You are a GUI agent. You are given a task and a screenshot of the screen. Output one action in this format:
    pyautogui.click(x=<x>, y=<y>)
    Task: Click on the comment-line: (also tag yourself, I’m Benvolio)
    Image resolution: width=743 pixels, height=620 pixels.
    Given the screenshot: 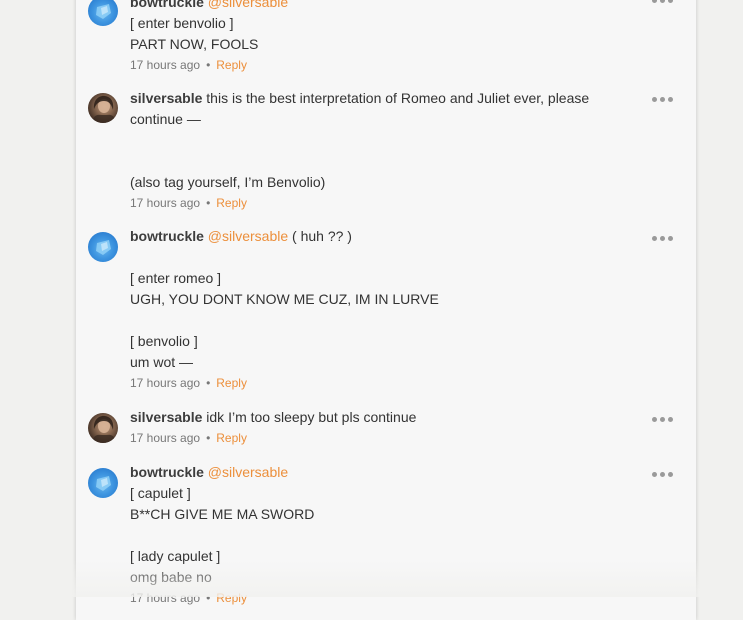 What is the action you would take?
    pyautogui.click(x=228, y=182)
    